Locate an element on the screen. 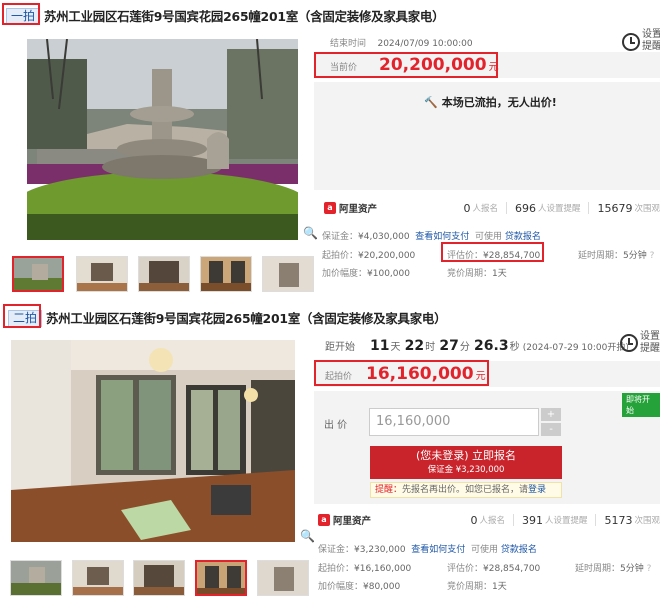 The image size is (660, 603). increase-bid-button: + is located at coordinates (551, 414).